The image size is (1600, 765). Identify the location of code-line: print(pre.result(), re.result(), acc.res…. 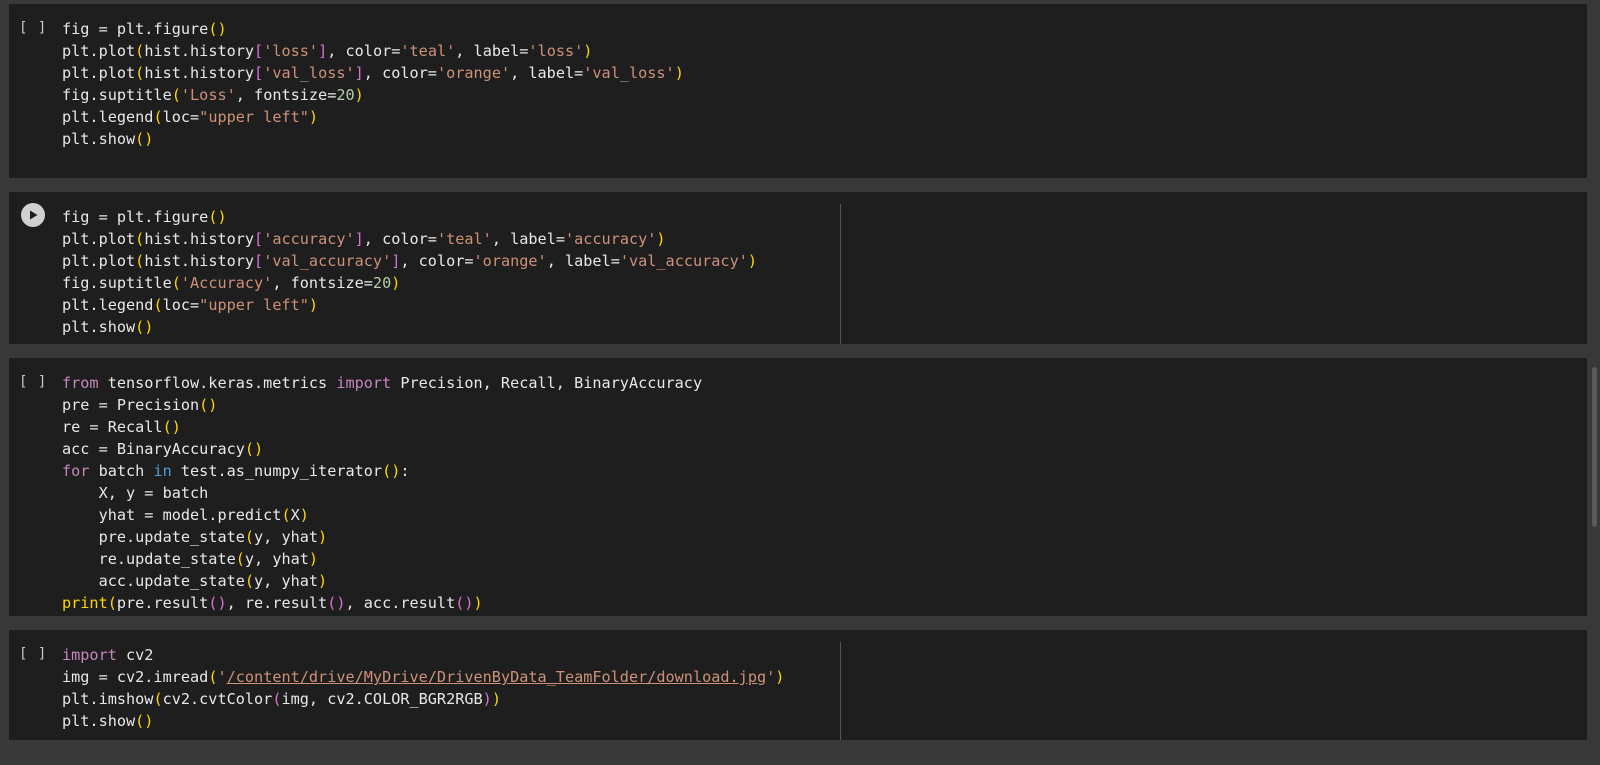
(382, 603).